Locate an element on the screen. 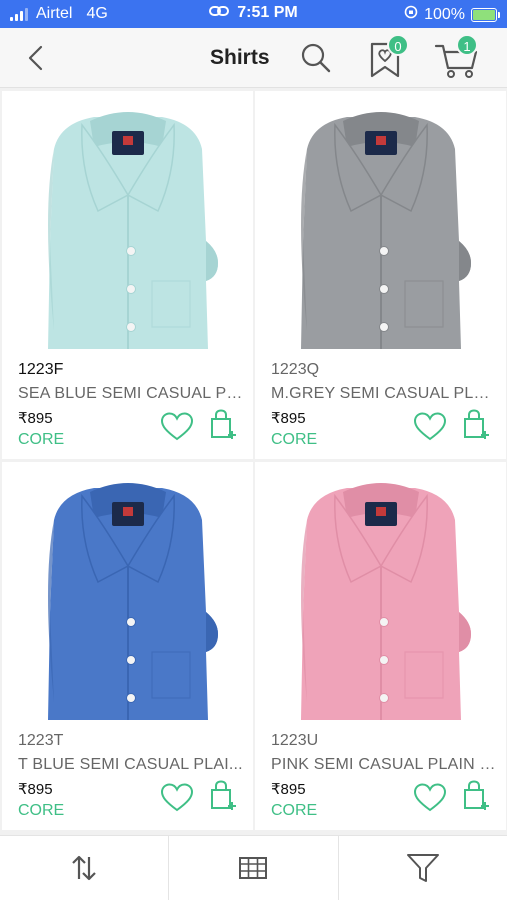 Image resolution: width=507 pixels, height=900 pixels. grid-view-button is located at coordinates (252, 868).